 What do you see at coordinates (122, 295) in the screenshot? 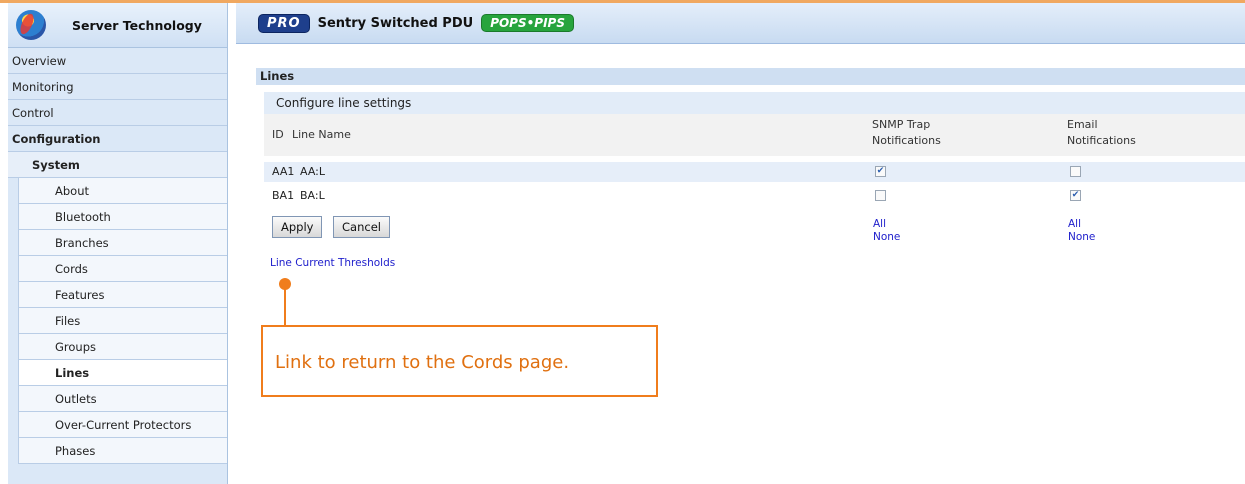
I see `nav-features: Features` at bounding box center [122, 295].